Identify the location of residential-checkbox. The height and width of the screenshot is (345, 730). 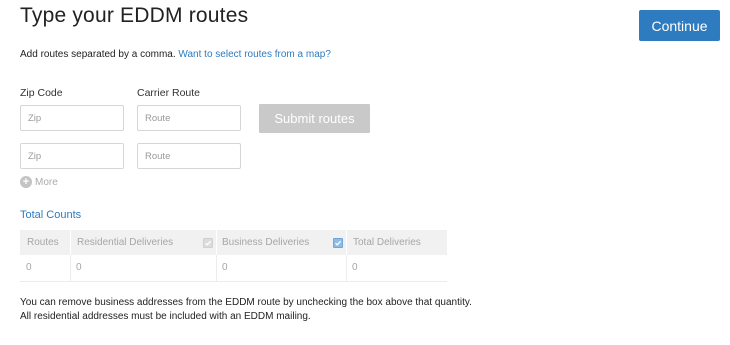
(208, 243).